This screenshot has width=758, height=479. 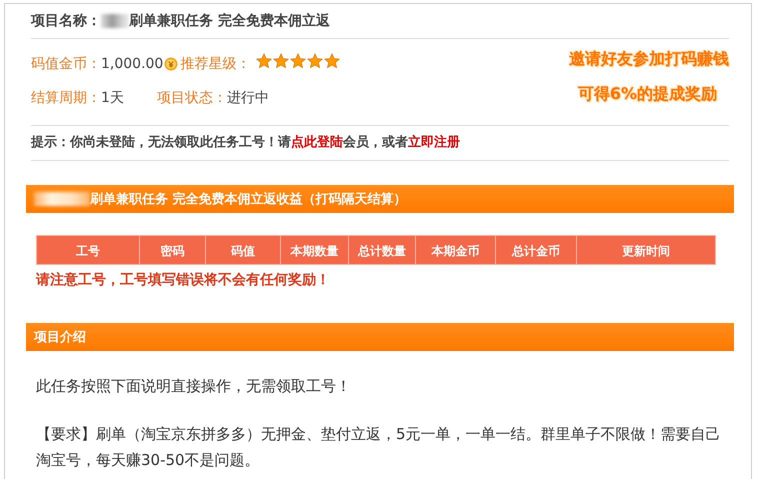 What do you see at coordinates (66, 64) in the screenshot?
I see `coin-value-label: 码值金币：` at bounding box center [66, 64].